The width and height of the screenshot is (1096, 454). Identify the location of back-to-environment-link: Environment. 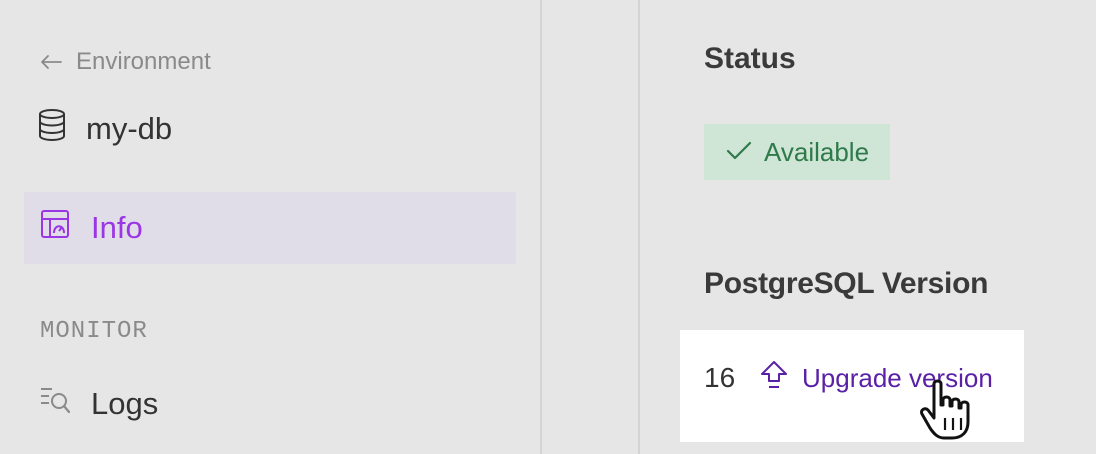
(125, 62).